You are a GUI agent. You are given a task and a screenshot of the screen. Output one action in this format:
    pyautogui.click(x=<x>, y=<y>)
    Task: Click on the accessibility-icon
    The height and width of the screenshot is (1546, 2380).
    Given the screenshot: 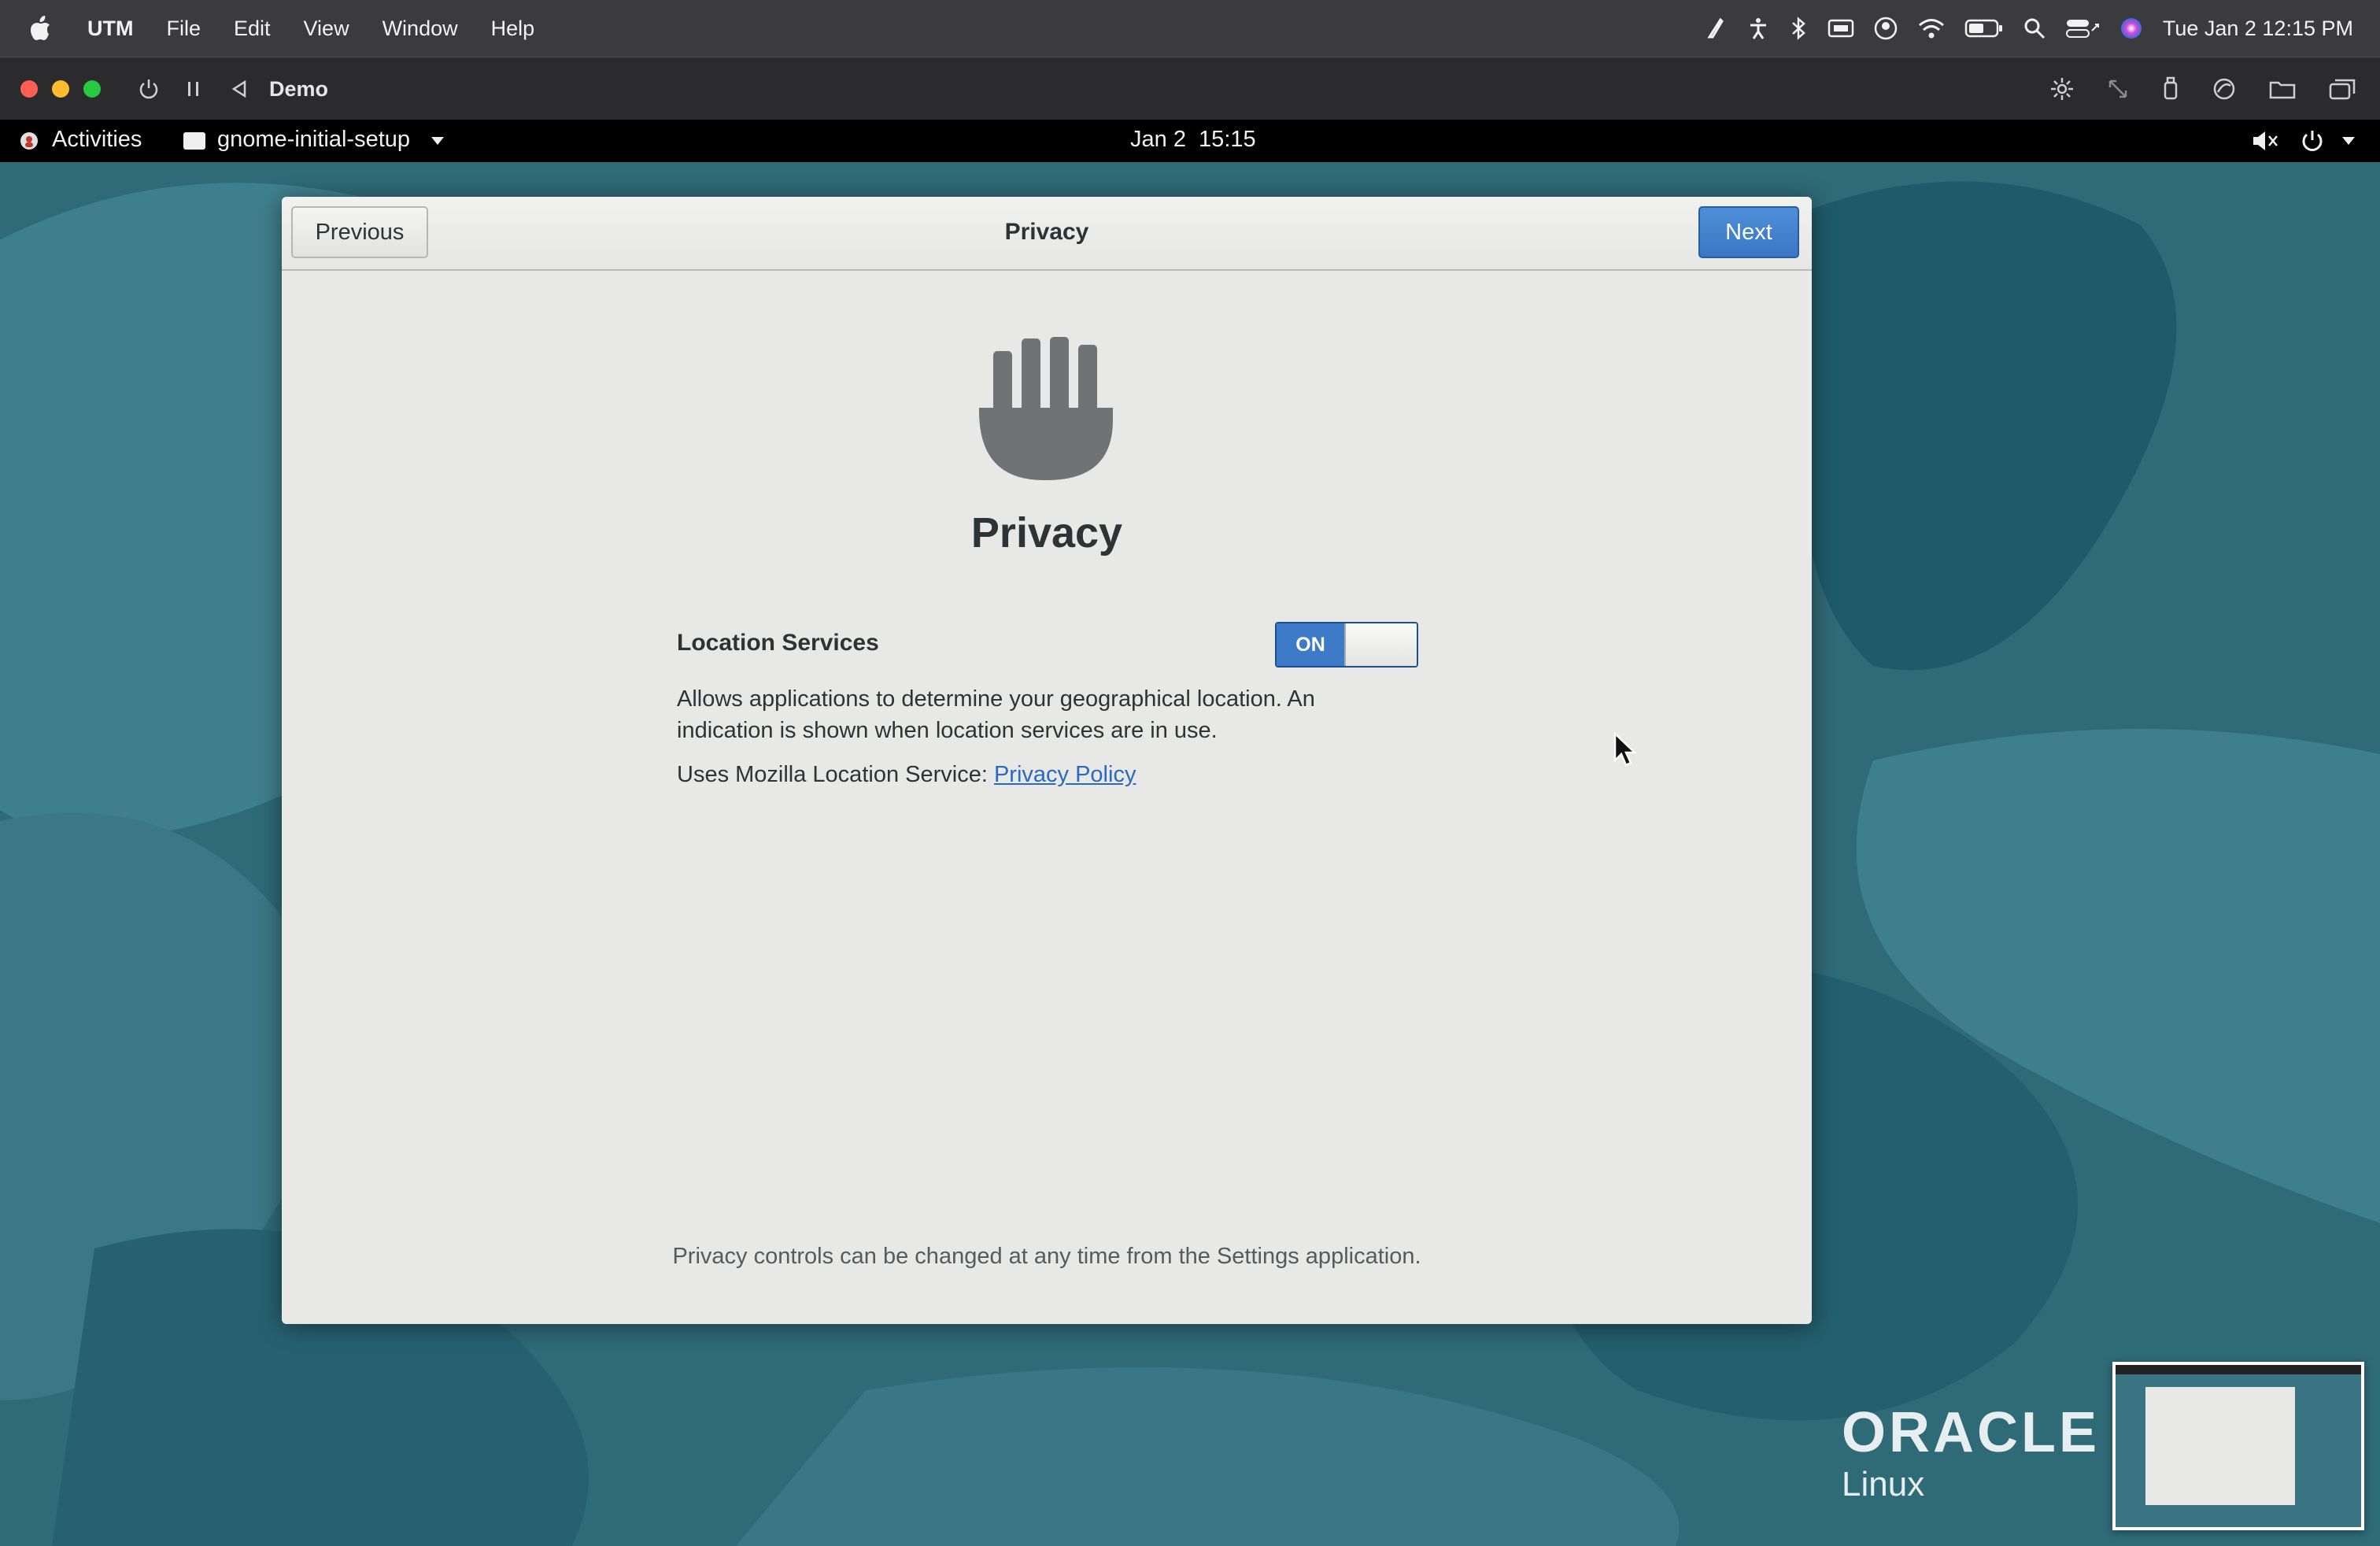 What is the action you would take?
    pyautogui.click(x=1758, y=28)
    